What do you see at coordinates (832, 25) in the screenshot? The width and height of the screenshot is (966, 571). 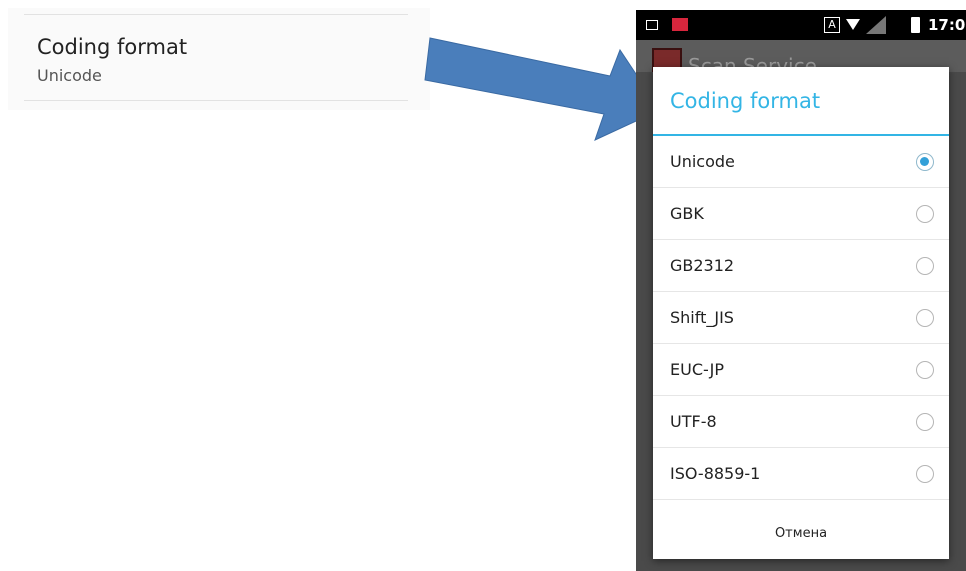 I see `keyboard-a-icon: A` at bounding box center [832, 25].